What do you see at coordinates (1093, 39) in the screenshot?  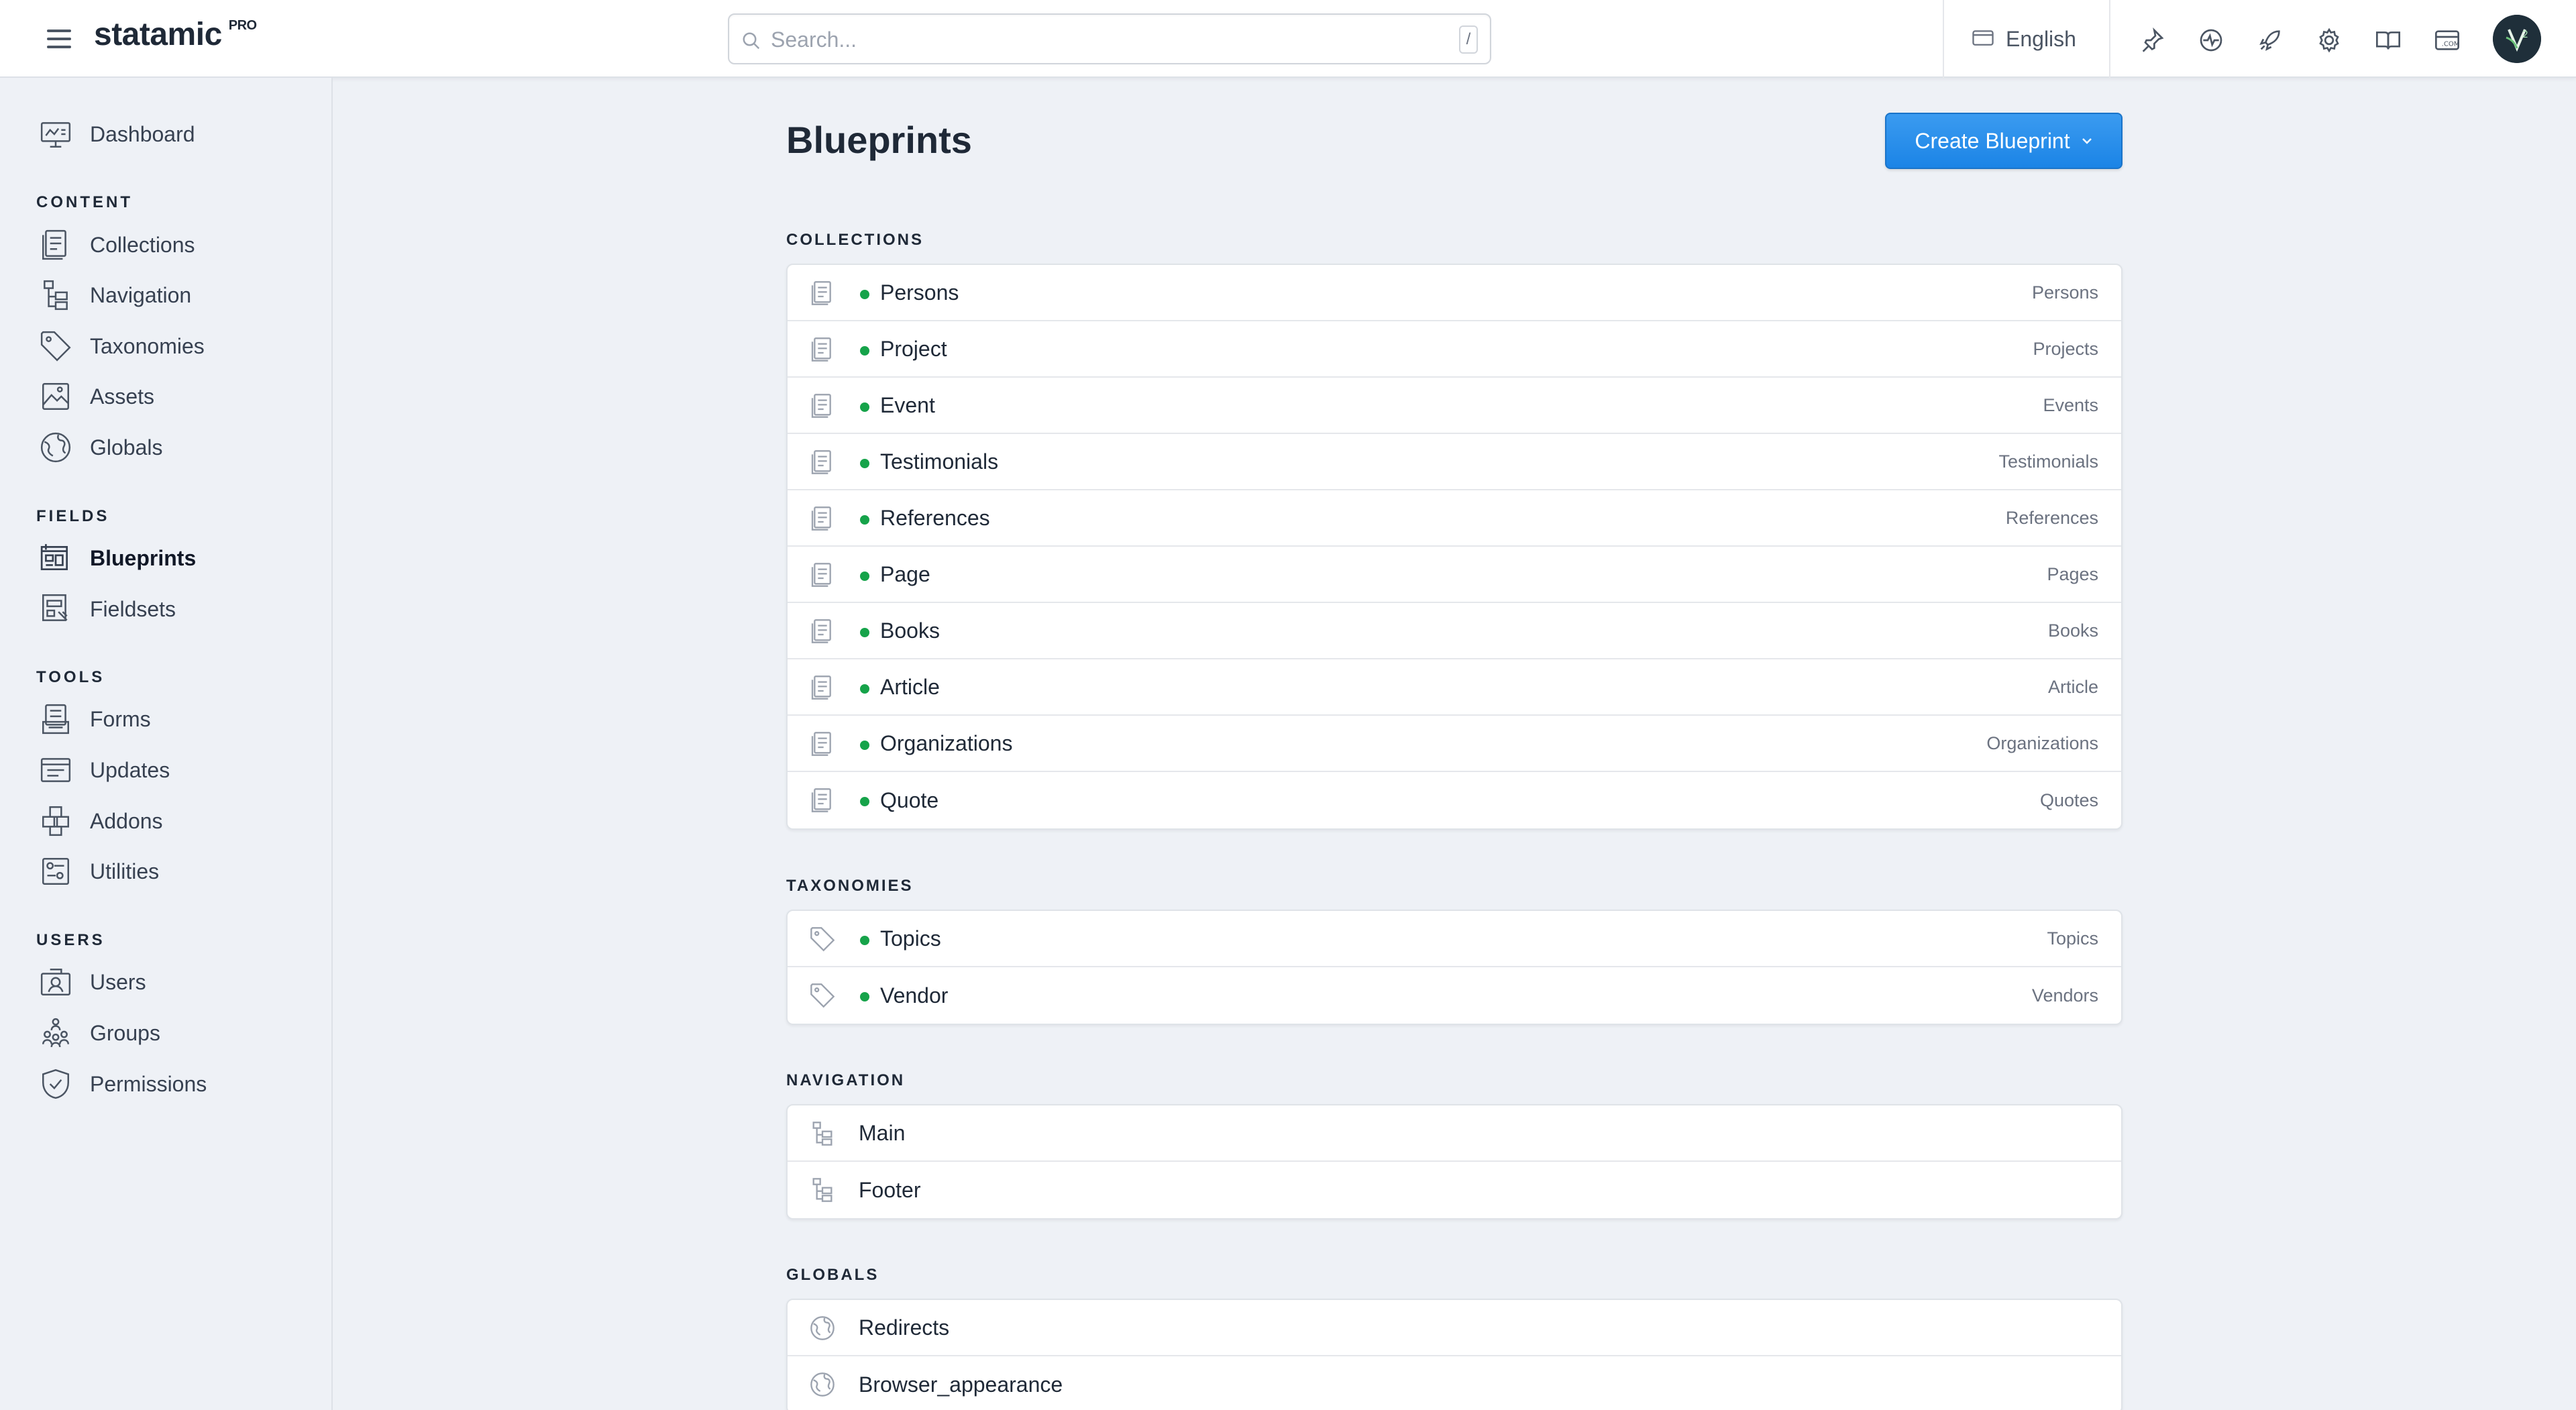 I see `search-input` at bounding box center [1093, 39].